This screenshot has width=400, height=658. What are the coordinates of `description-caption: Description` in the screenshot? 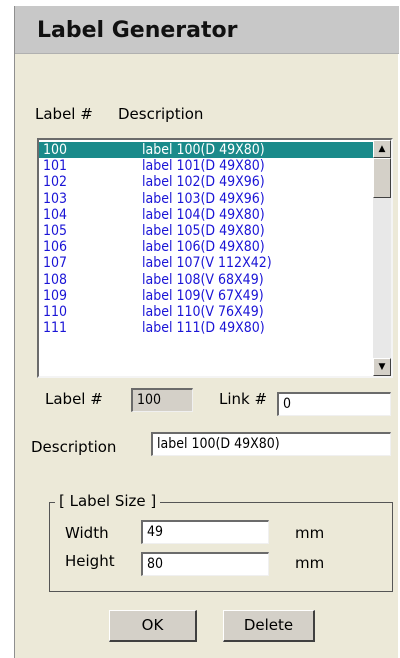 It's located at (74, 447).